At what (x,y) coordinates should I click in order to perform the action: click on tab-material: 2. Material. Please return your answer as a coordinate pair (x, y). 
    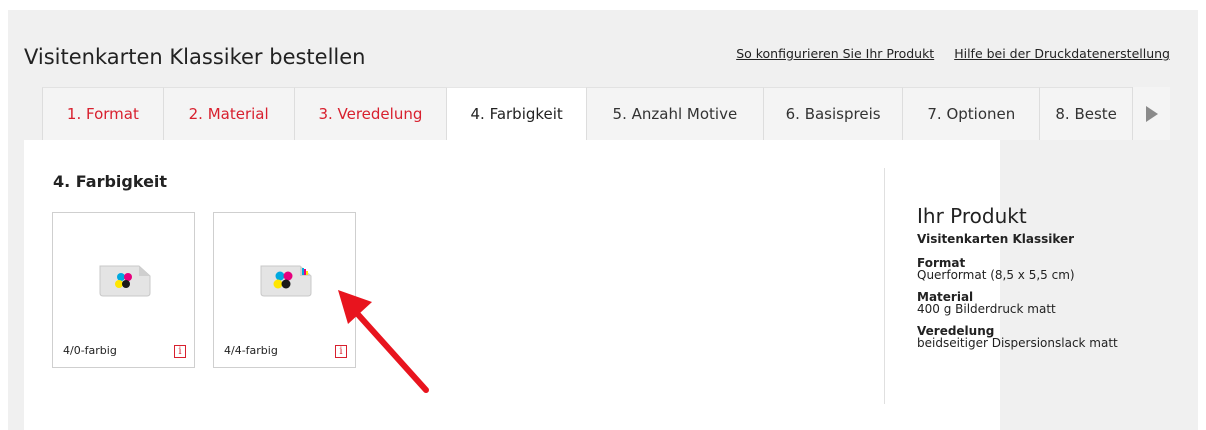
    Looking at the image, I should click on (228, 113).